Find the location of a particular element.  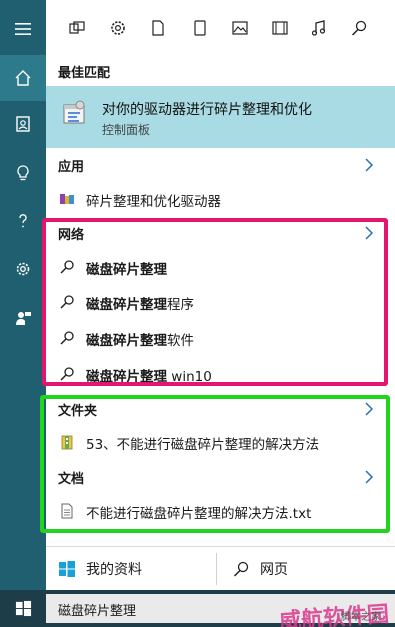

watermark-sub: 脚本之家 is located at coordinates (361, 617).